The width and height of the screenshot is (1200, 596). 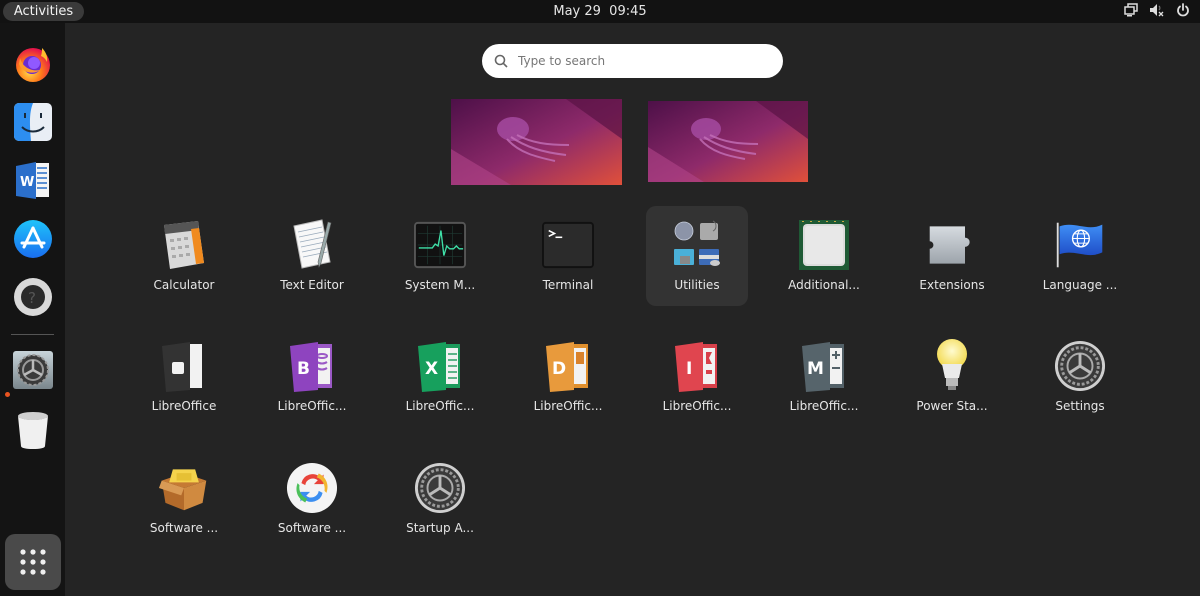 What do you see at coordinates (559, 369) in the screenshot?
I see `svg-text: D` at bounding box center [559, 369].